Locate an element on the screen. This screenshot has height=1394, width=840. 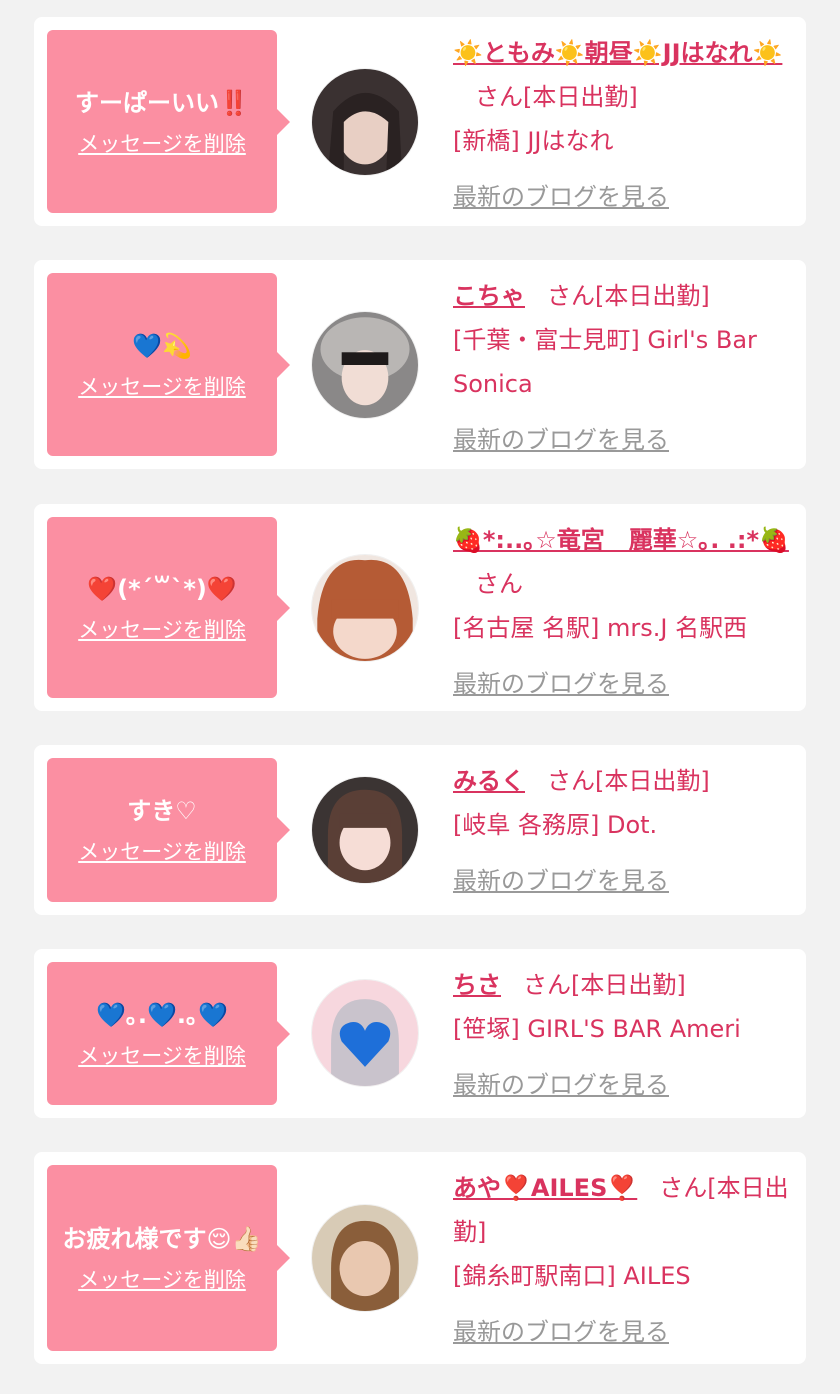
message-bubble: 💙💫 メッセージを削除 is located at coordinates (168, 364).